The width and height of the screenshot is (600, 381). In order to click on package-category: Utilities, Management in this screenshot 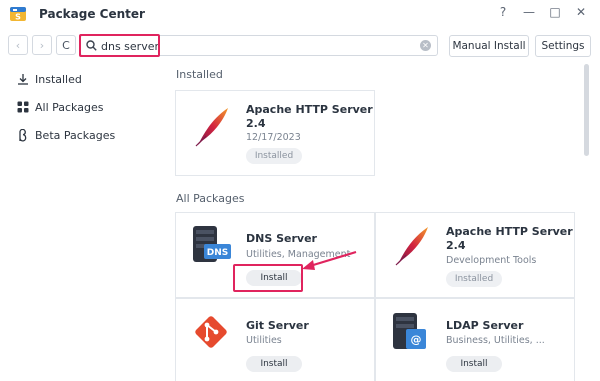, I will do `click(298, 254)`.